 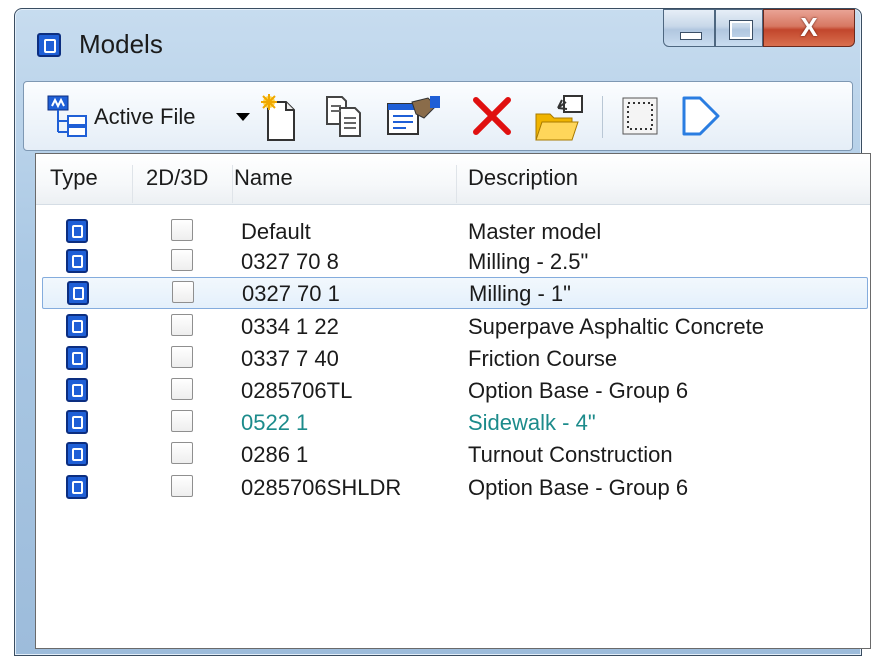 I want to click on import-model-button, so click(x=560, y=117).